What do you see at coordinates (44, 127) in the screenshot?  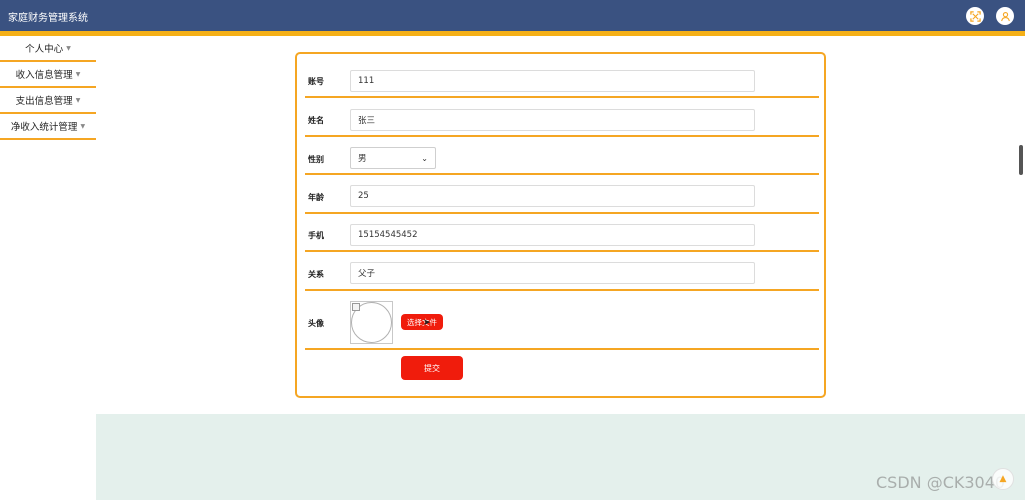 I see `sidebar-item-label: 净收入统计管理` at bounding box center [44, 127].